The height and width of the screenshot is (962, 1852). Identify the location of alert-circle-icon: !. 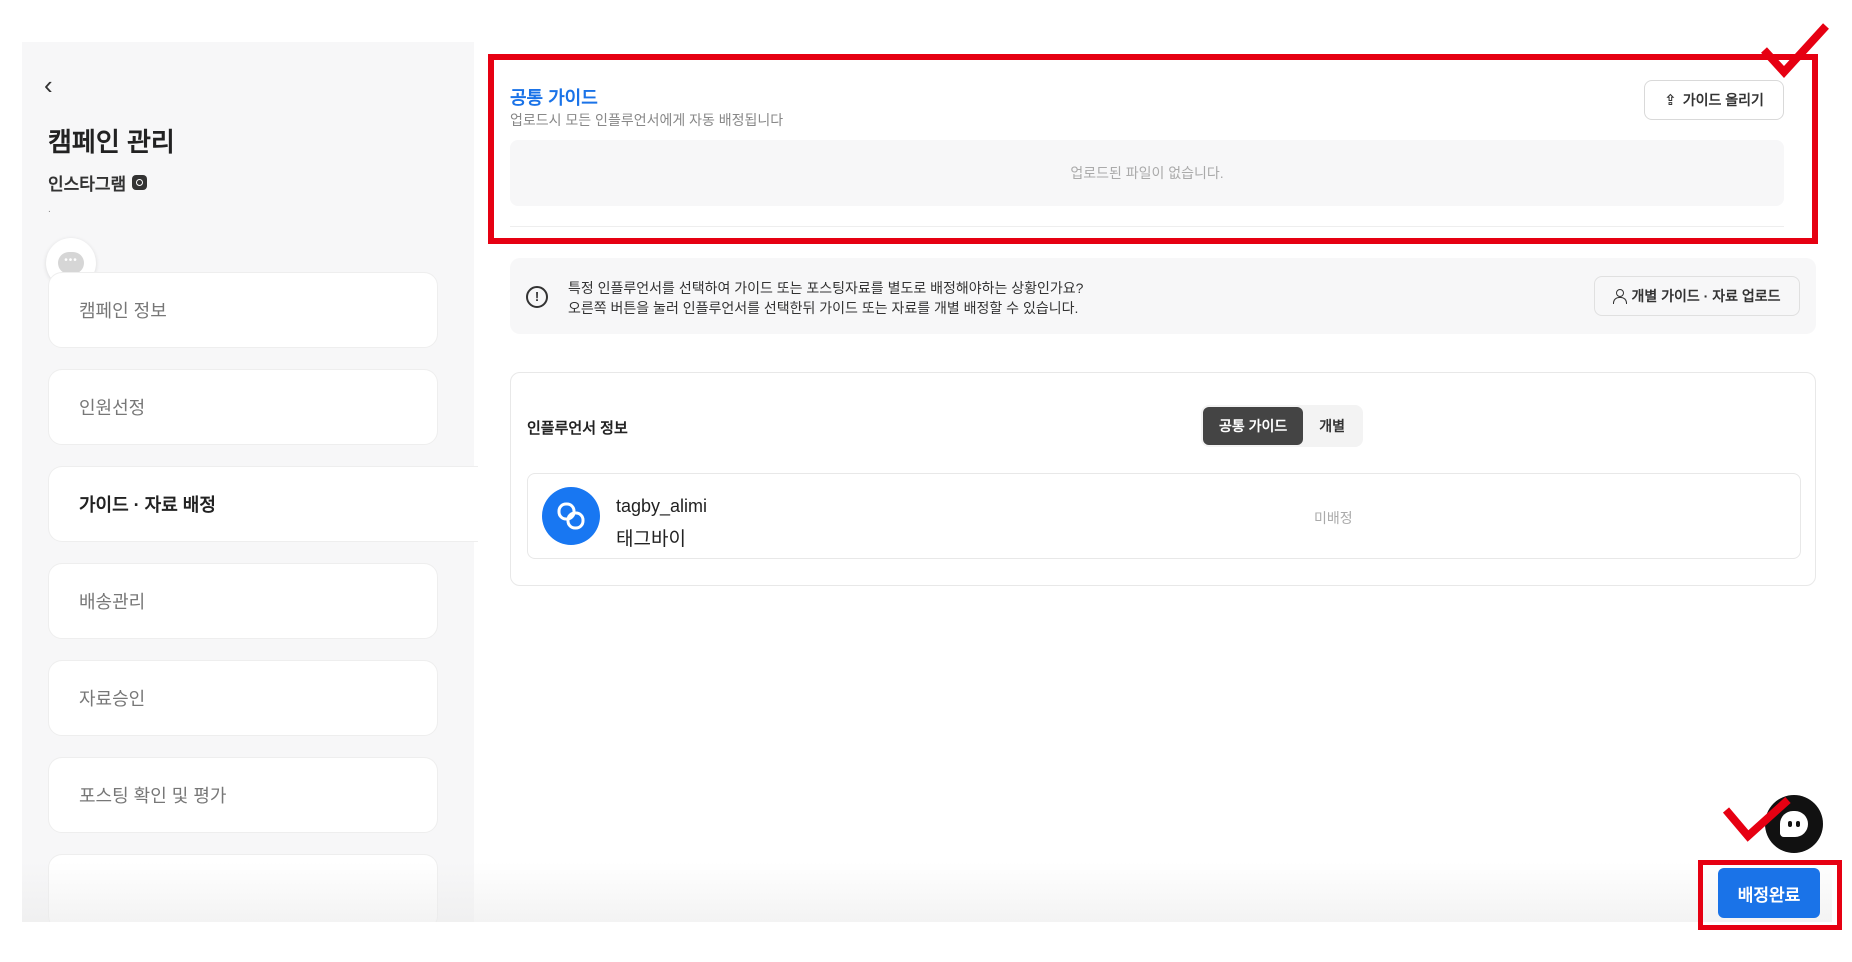
(537, 297).